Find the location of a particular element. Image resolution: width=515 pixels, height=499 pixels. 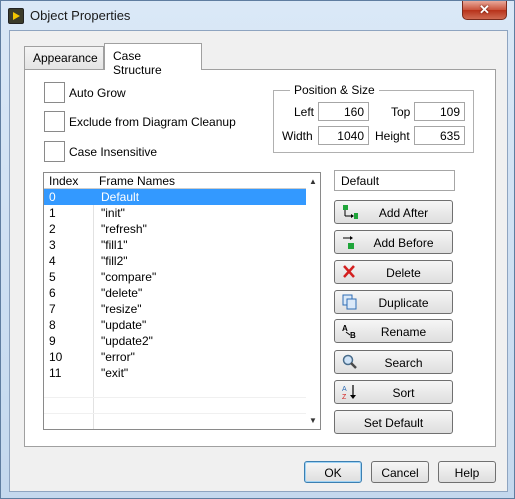

add-before-label: Add Before is located at coordinates (403, 243).